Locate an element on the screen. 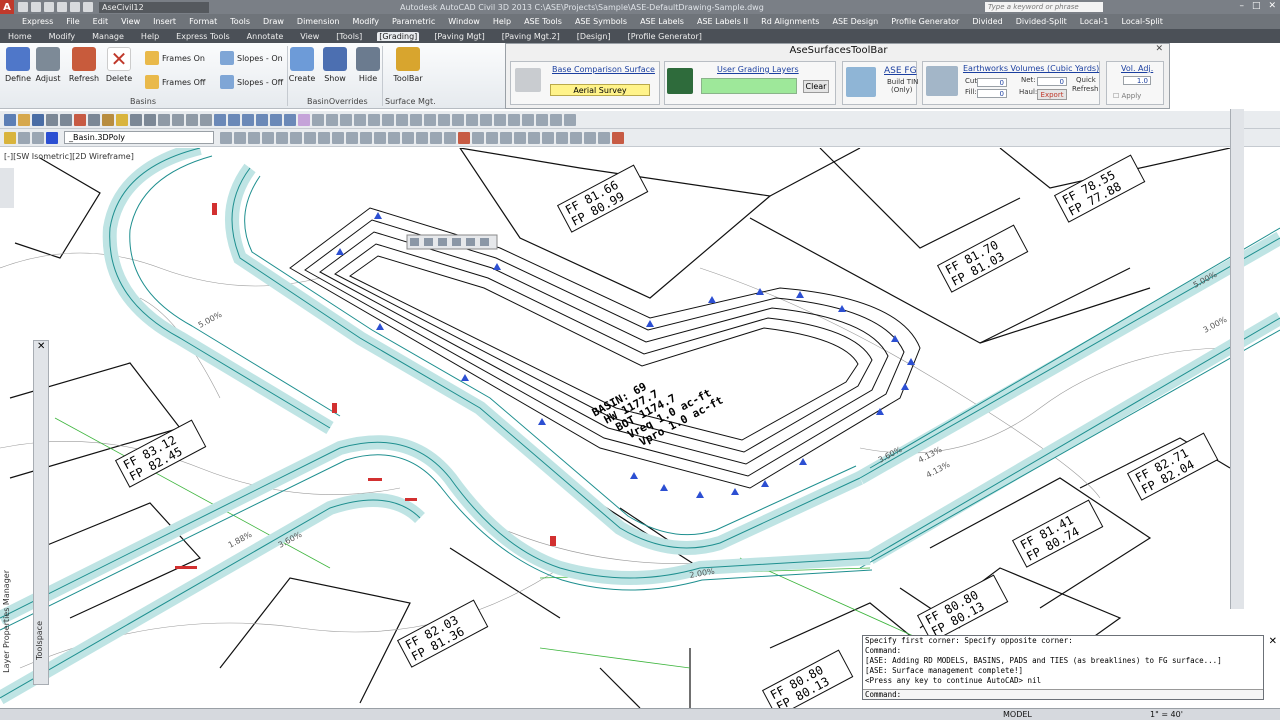 The image size is (1280, 720). minimize-button: – is located at coordinates (1241, 6).